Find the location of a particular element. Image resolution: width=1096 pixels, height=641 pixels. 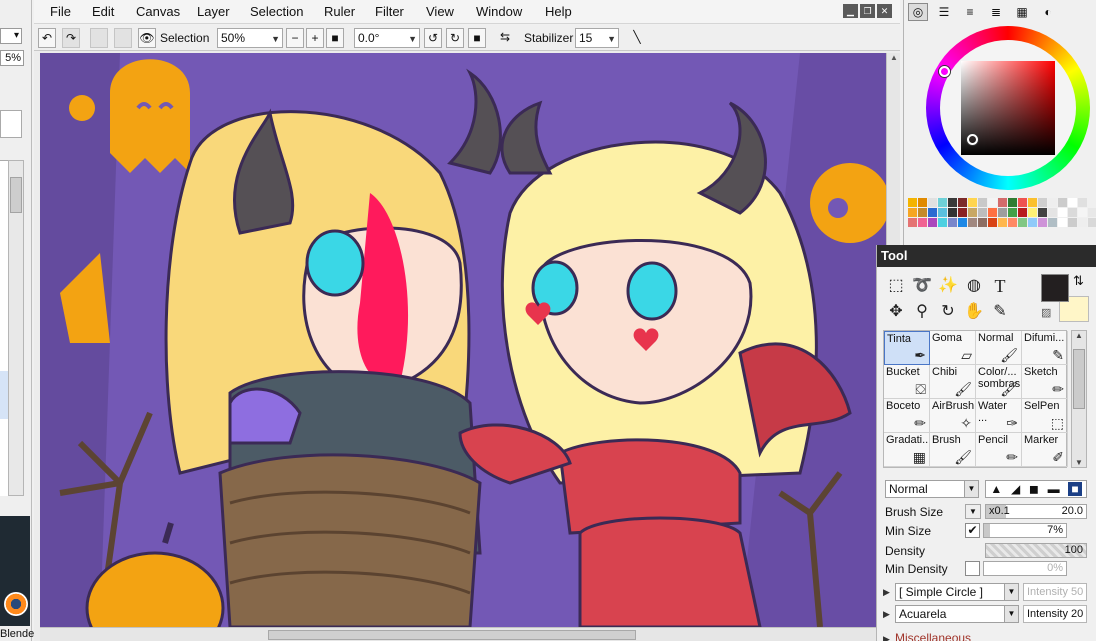

brush-shape-sharp-icon: ▲ is located at coordinates (996, 489).